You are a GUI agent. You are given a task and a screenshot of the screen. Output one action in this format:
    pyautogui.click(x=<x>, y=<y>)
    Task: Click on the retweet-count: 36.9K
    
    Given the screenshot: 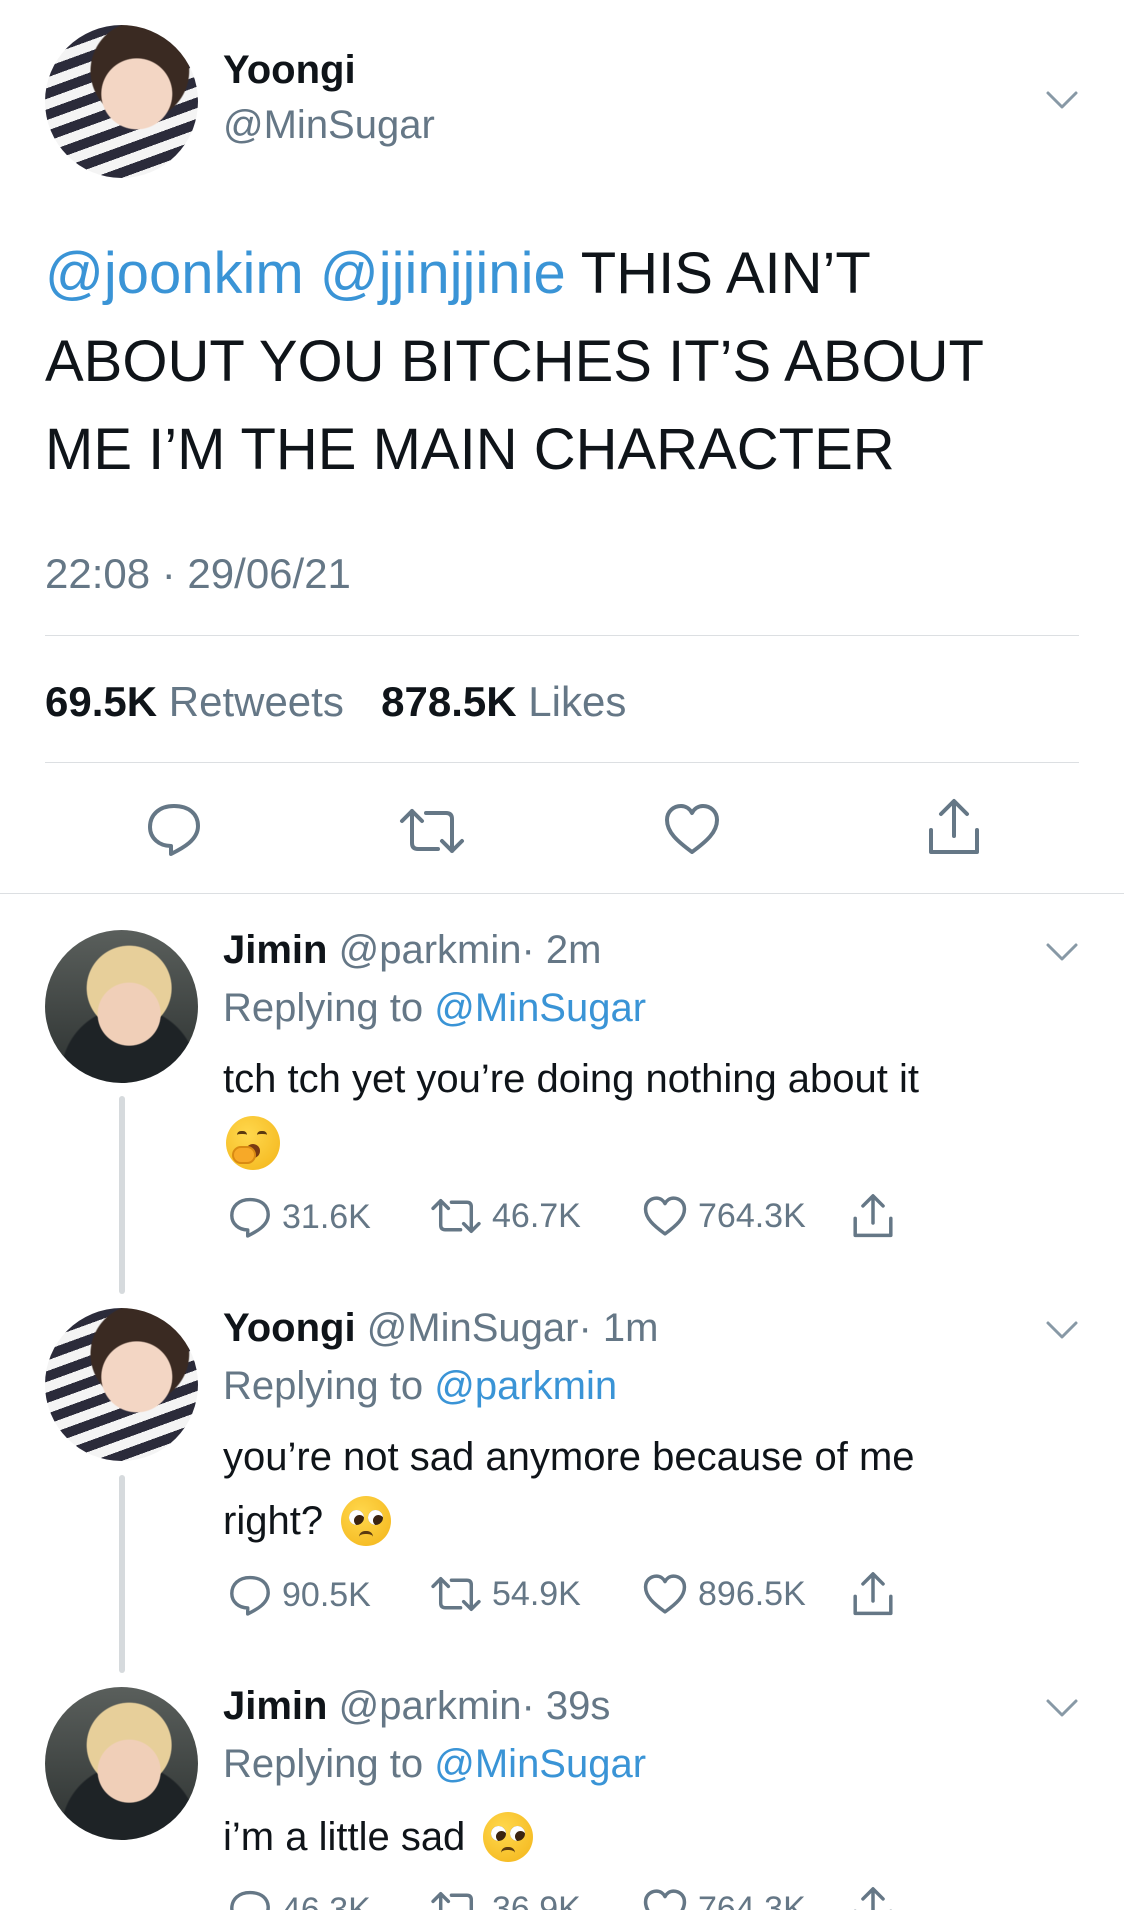 What is the action you would take?
    pyautogui.click(x=536, y=1899)
    